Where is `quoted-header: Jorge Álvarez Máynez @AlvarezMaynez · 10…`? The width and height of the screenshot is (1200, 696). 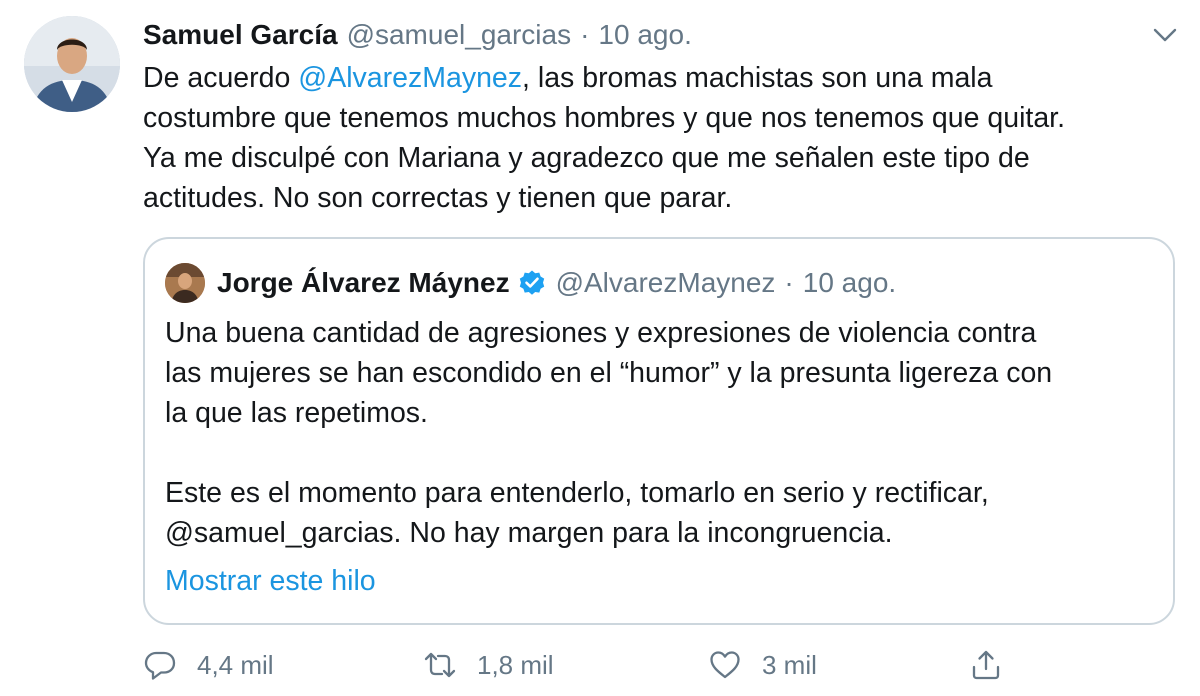
quoted-header: Jorge Álvarez Máynez @AlvarezMaynez · 10… is located at coordinates (556, 283).